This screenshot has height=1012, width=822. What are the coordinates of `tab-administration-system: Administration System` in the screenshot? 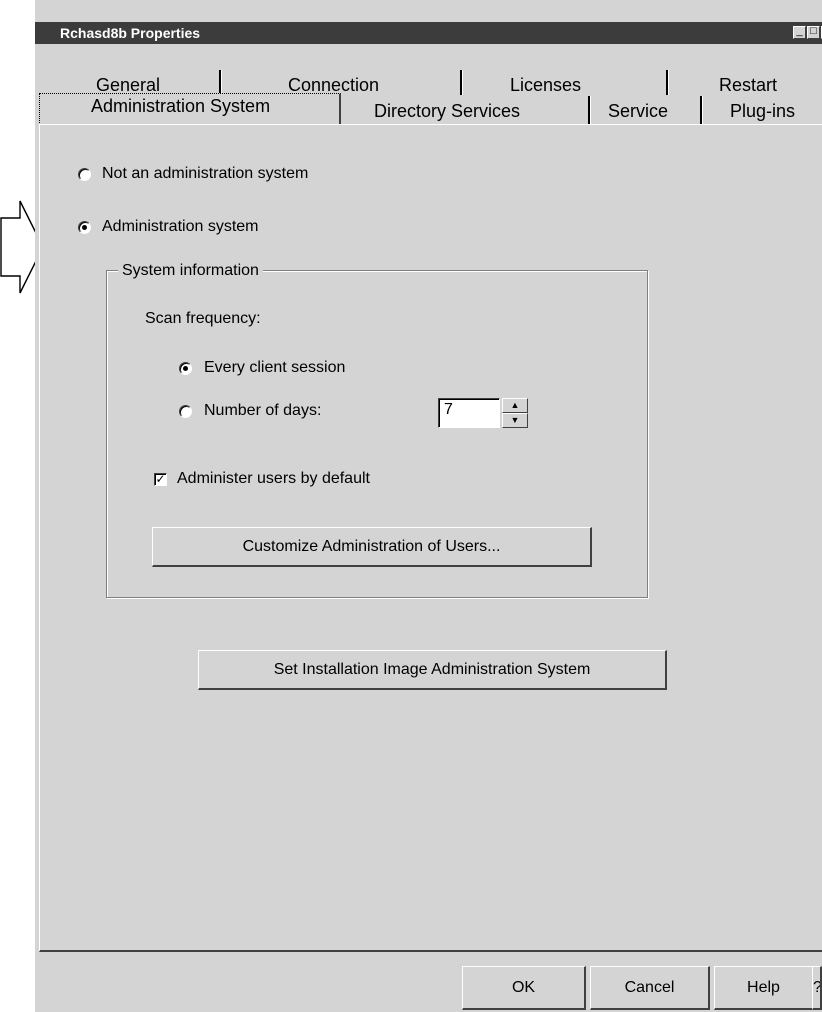 It's located at (190, 109).